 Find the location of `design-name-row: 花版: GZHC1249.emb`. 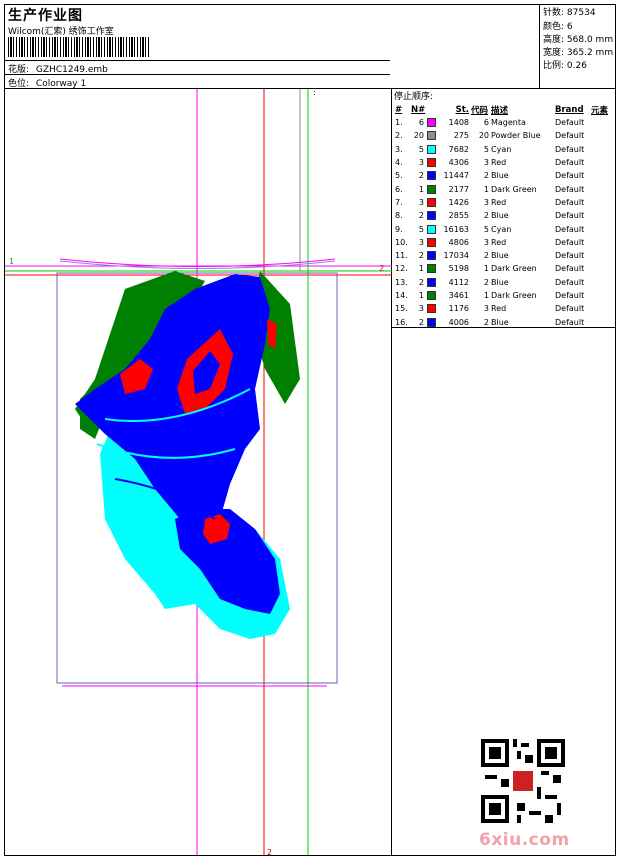

design-name-row: 花版: GZHC1249.emb is located at coordinates (58, 68).